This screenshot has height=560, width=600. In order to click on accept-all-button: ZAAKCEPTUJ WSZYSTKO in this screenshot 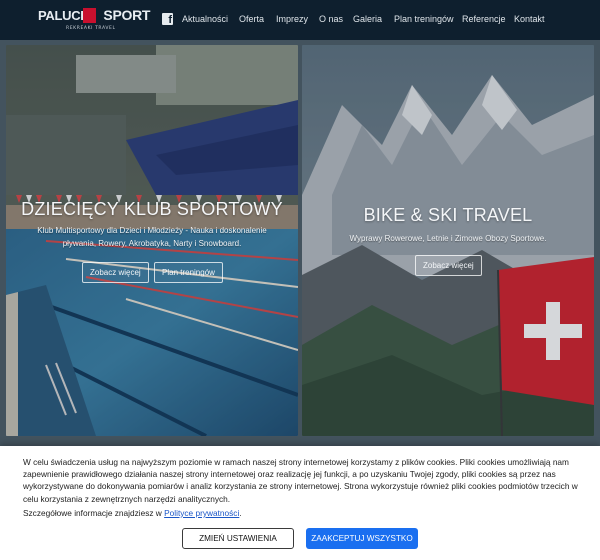, I will do `click(362, 538)`.